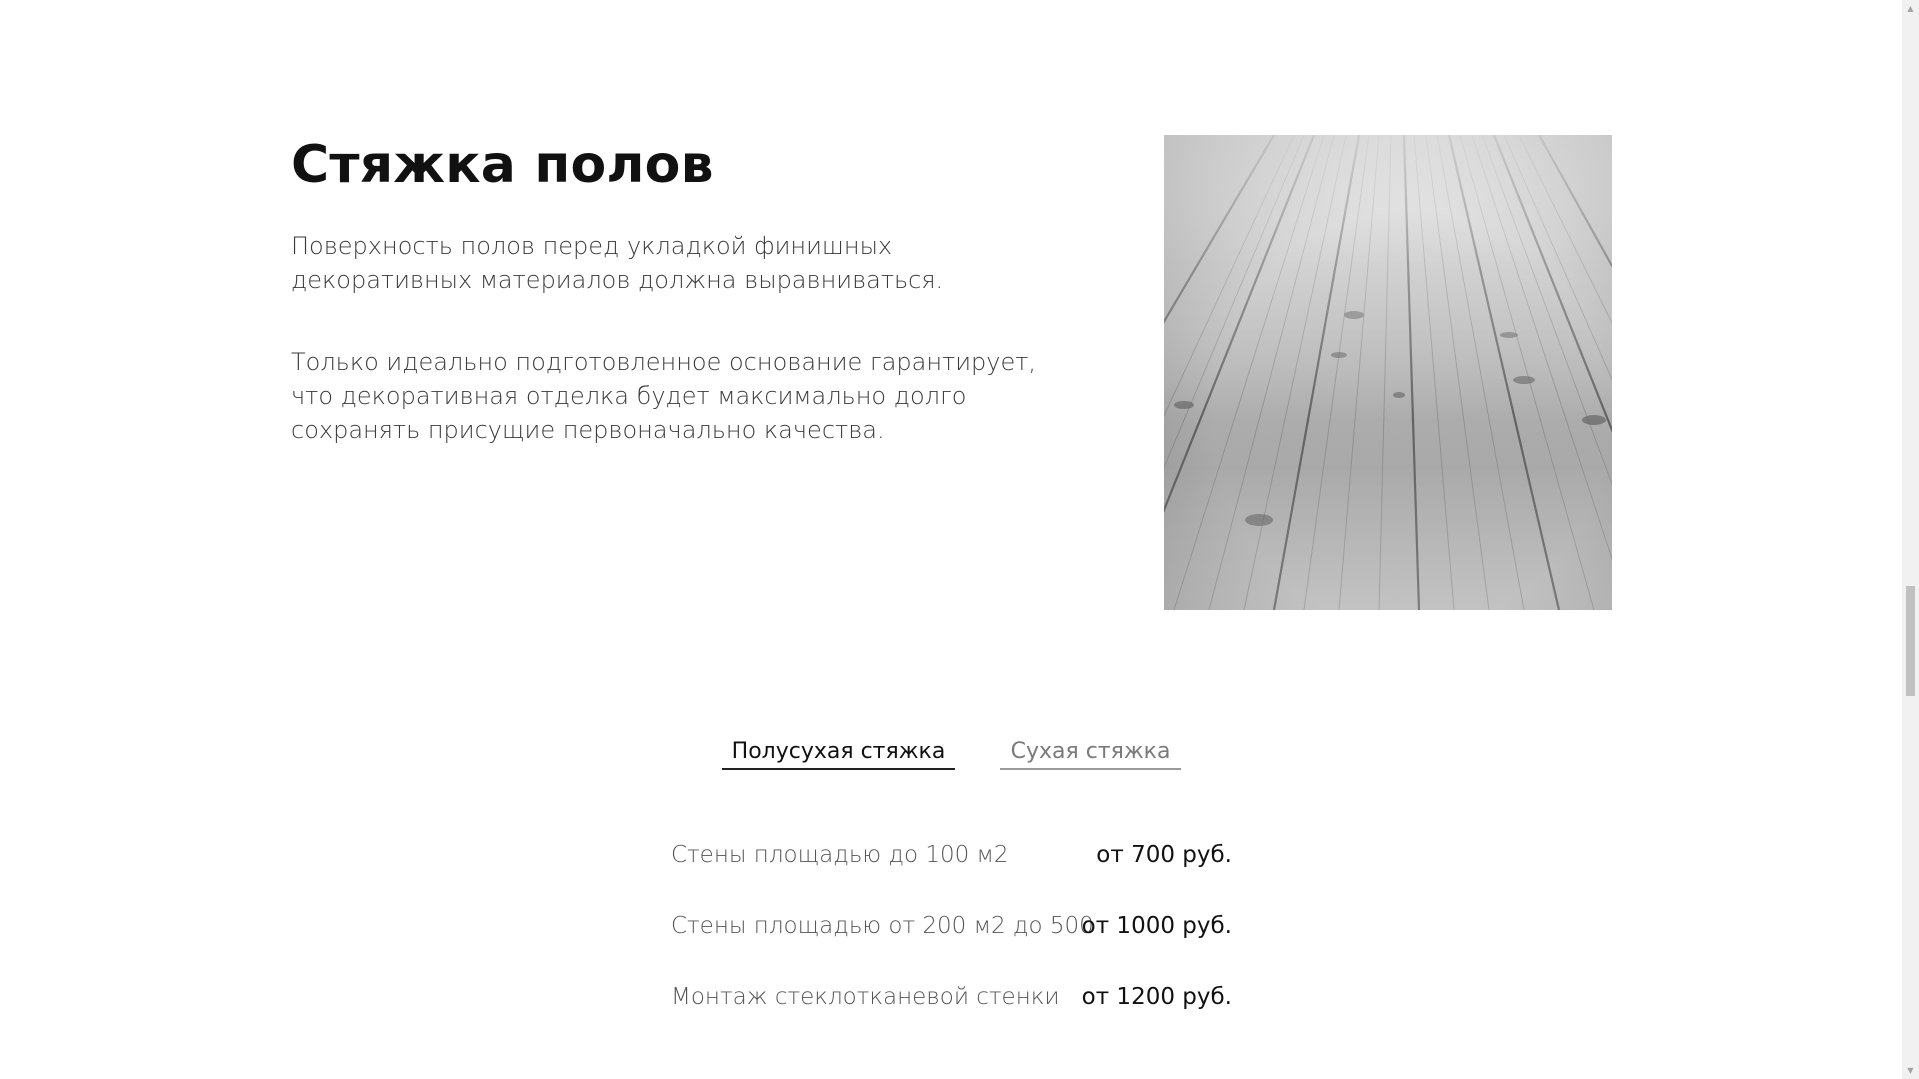 The height and width of the screenshot is (1079, 1919). Describe the element at coordinates (840, 855) in the screenshot. I see `price-item-name: Стены площадью до 100 м2` at that location.